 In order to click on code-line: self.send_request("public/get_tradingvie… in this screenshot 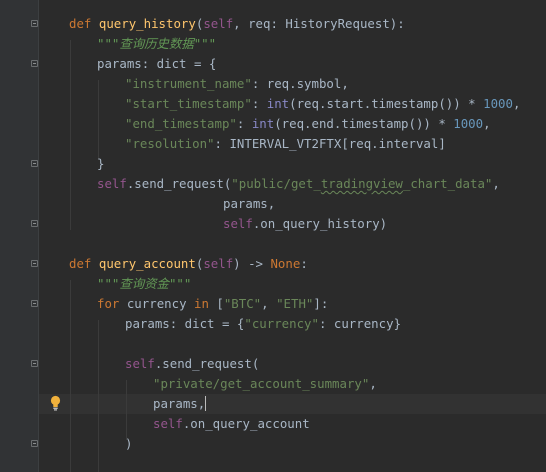, I will do `click(298, 184)`.